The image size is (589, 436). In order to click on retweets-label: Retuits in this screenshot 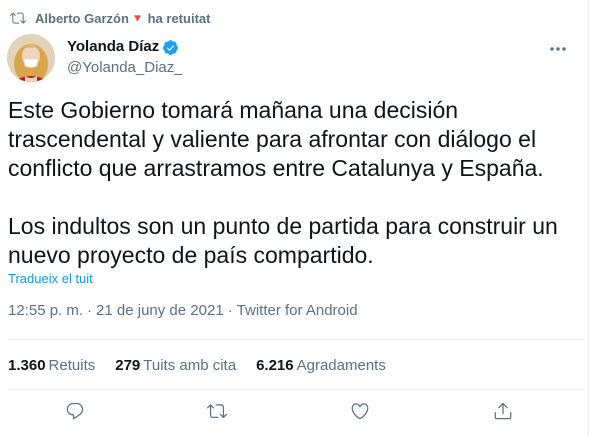, I will do `click(72, 365)`.